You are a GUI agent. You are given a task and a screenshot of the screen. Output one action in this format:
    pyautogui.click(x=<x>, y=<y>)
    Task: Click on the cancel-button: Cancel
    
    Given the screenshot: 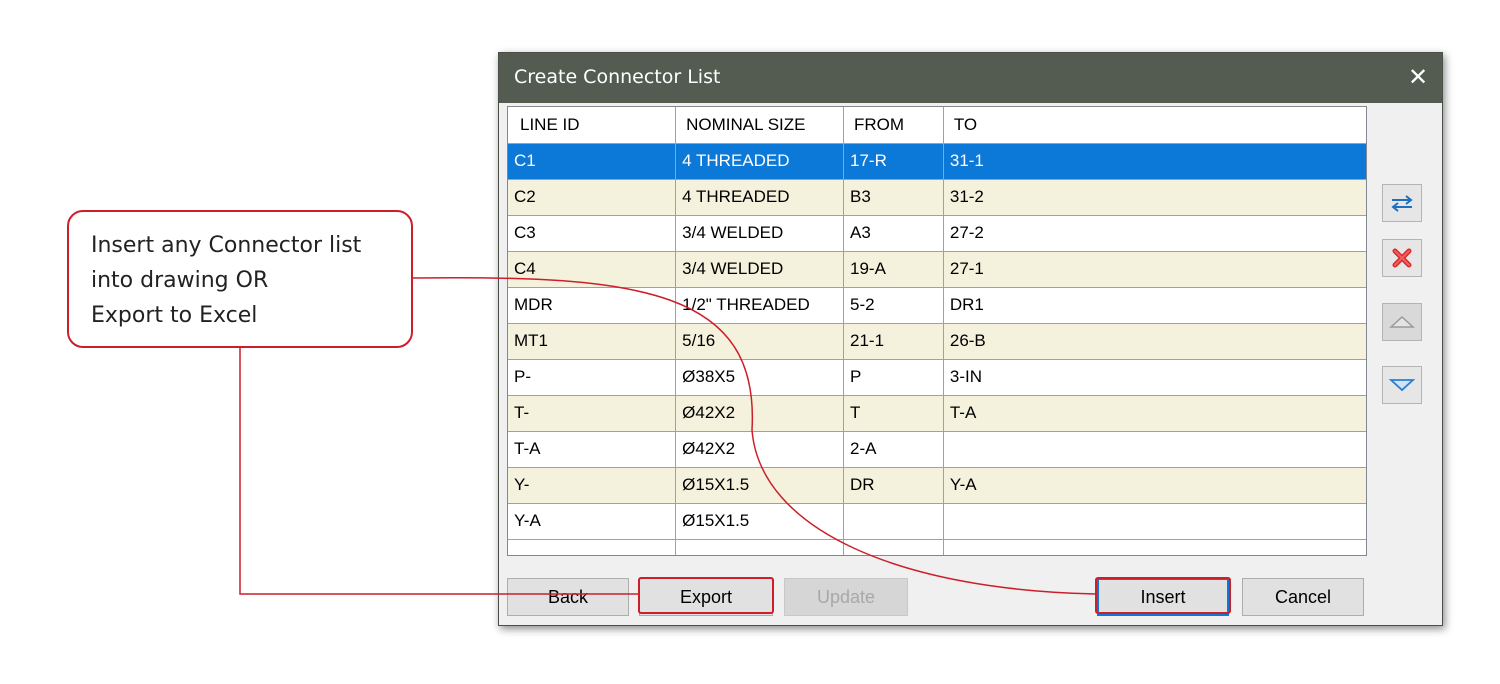 What is the action you would take?
    pyautogui.click(x=1303, y=597)
    